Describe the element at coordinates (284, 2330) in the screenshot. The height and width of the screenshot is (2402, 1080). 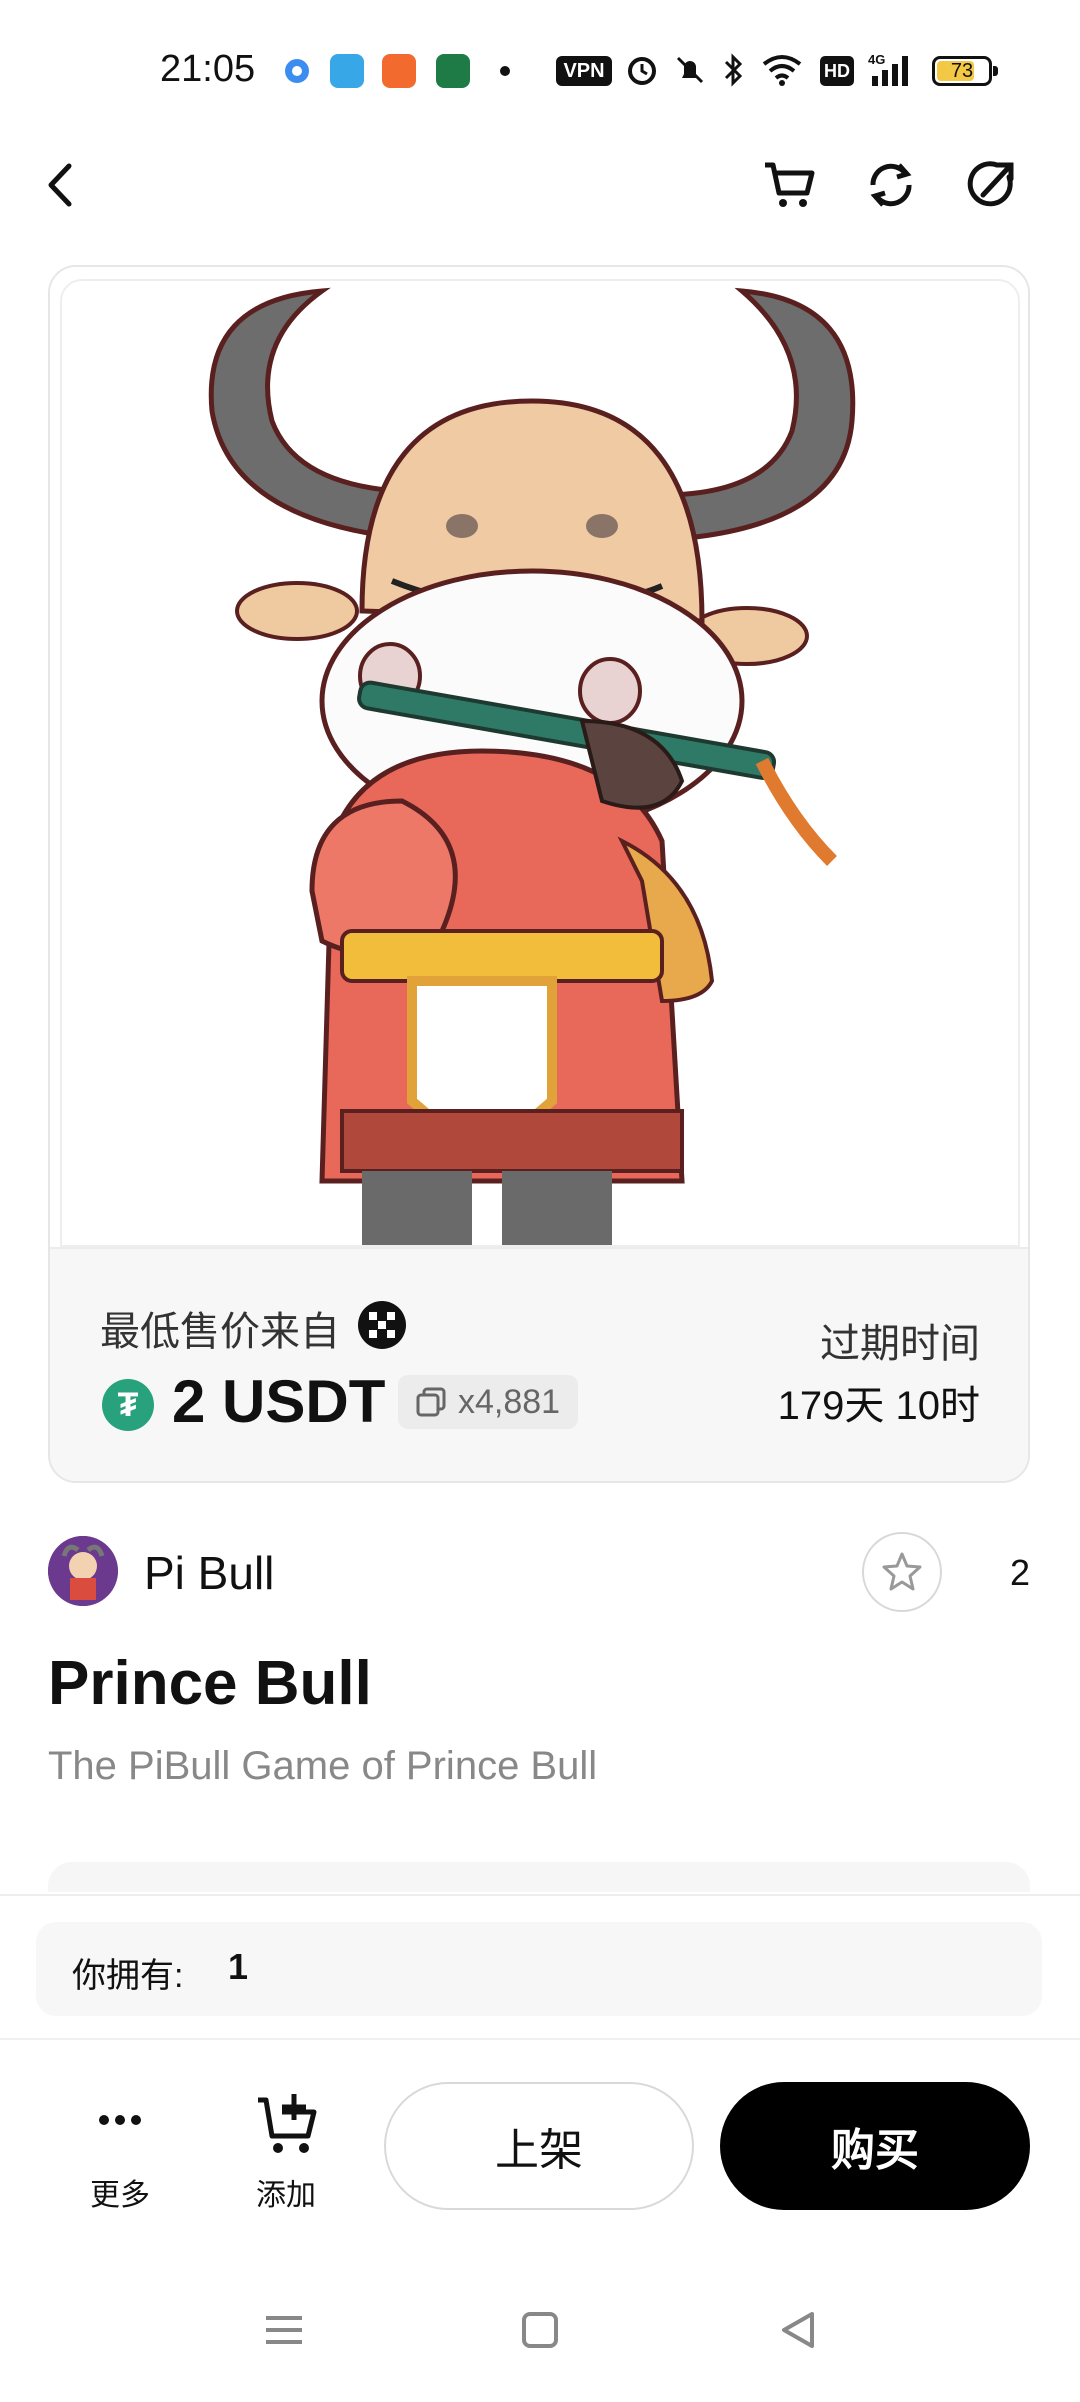
I see `menu-nav-icon` at that location.